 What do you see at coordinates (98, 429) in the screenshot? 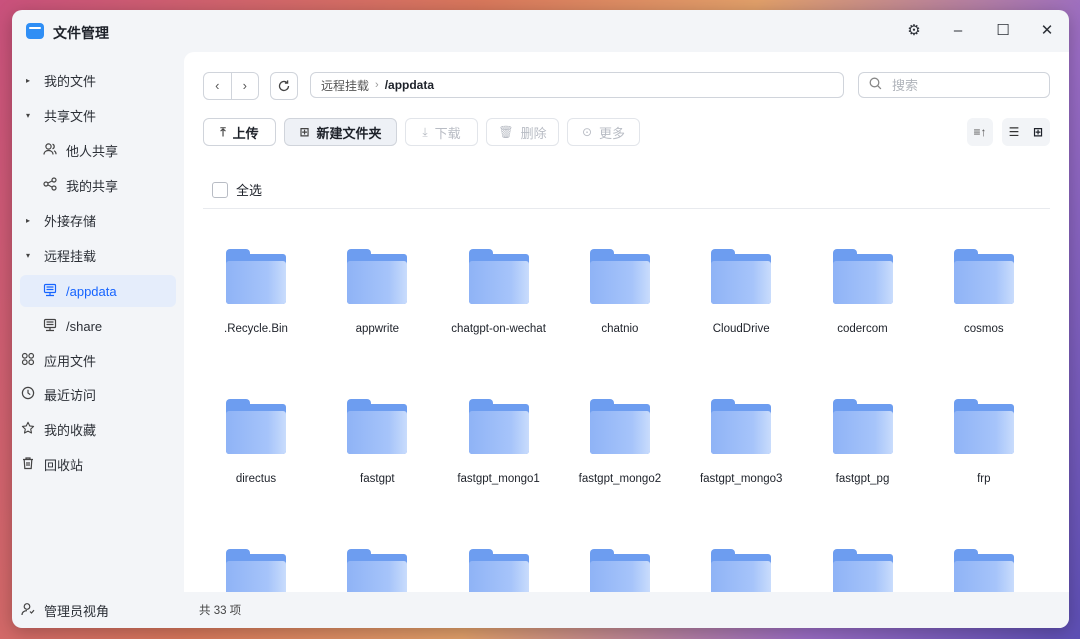
I see `sidebar-item-favorites: 我的收藏` at bounding box center [98, 429].